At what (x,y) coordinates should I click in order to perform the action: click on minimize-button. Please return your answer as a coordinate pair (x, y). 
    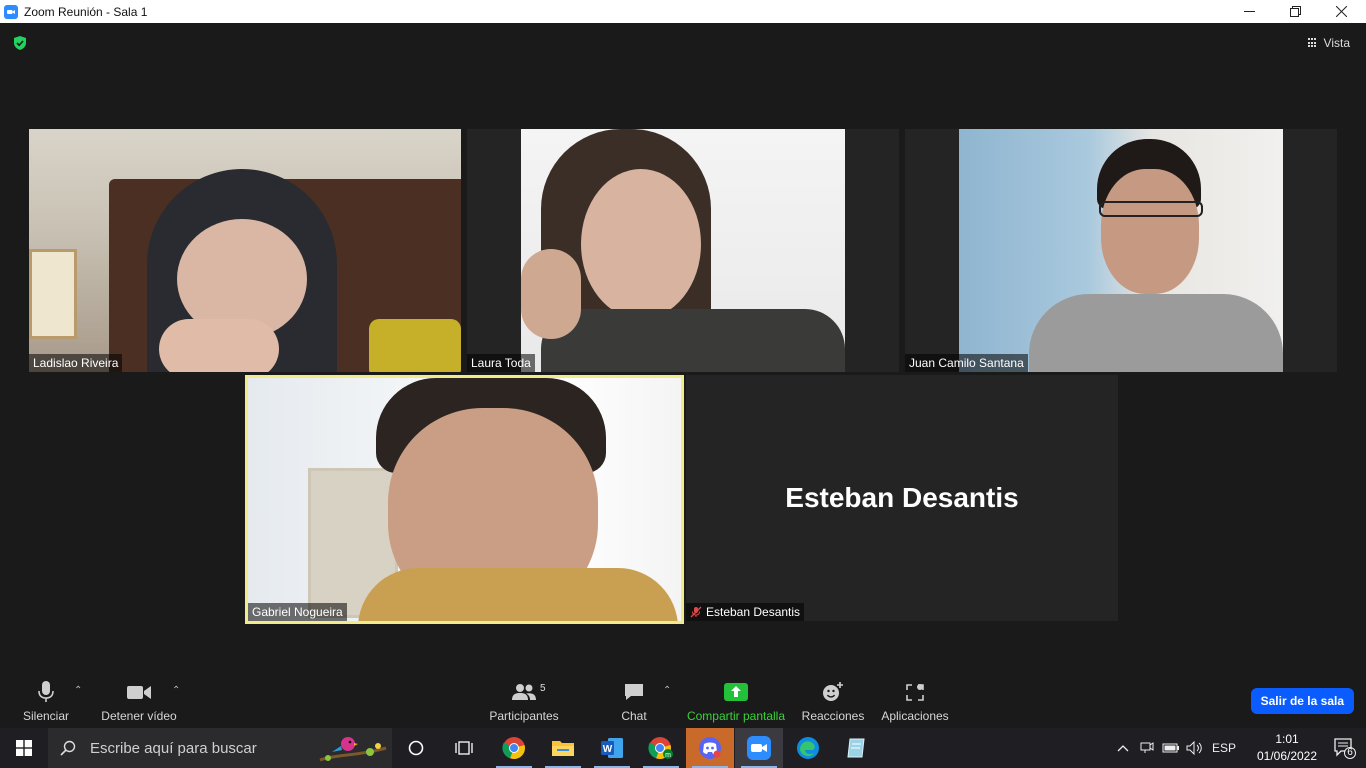
    Looking at the image, I should click on (1249, 11).